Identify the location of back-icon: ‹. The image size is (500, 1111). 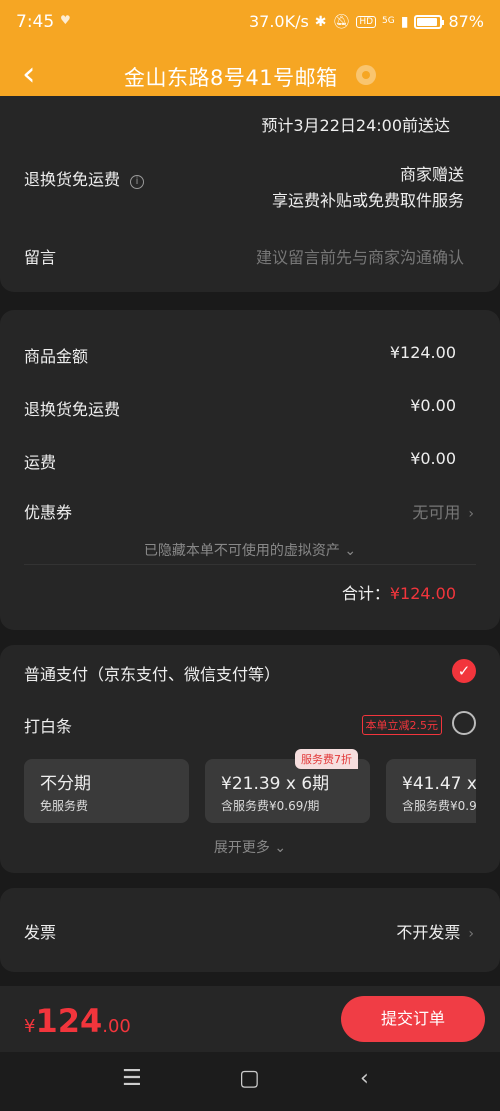
(29, 74).